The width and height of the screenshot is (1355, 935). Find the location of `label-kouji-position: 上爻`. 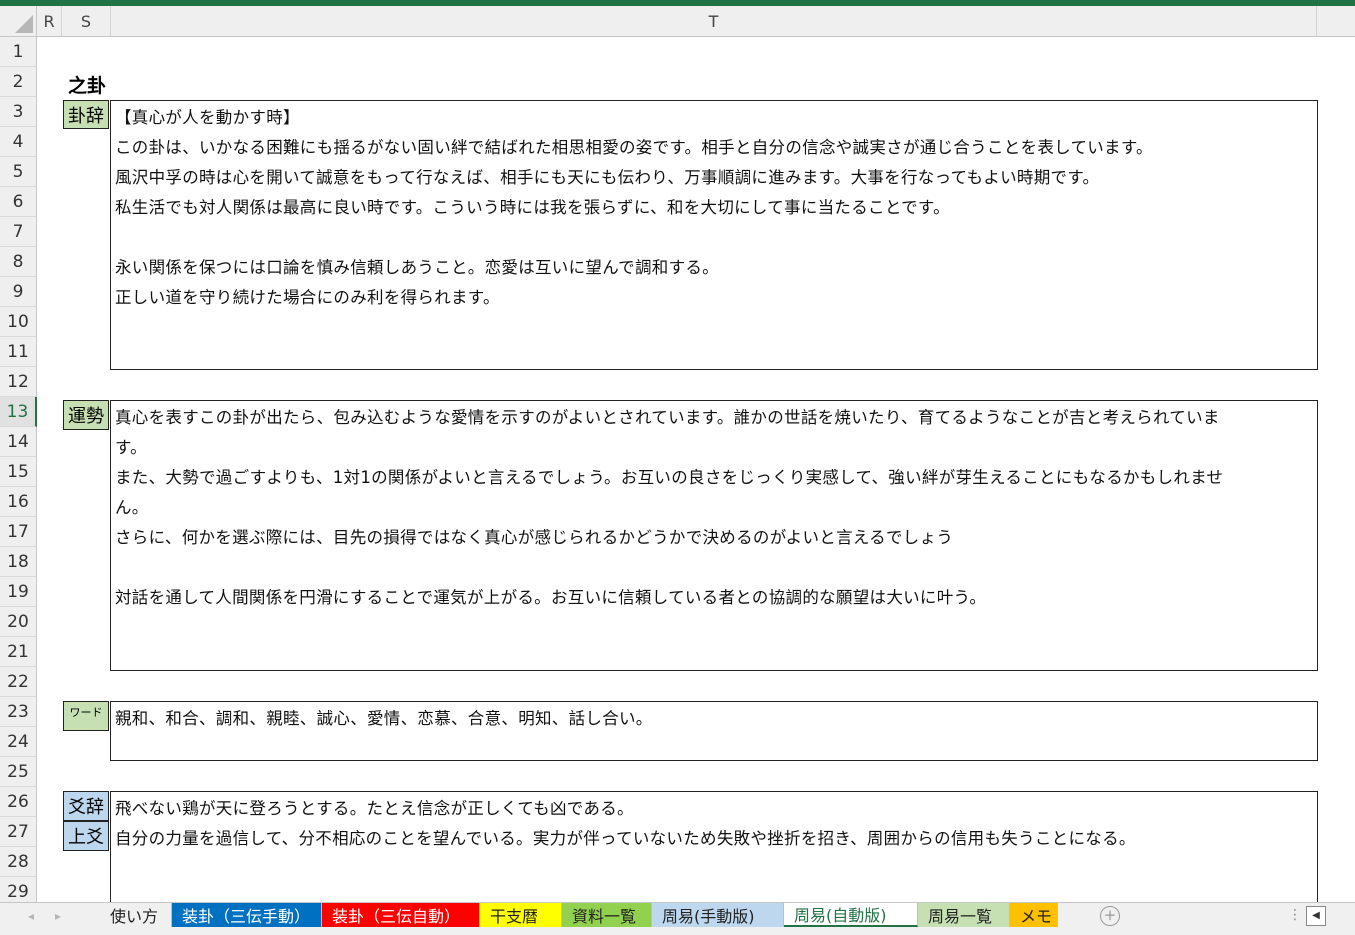

label-kouji-position: 上爻 is located at coordinates (86, 836).